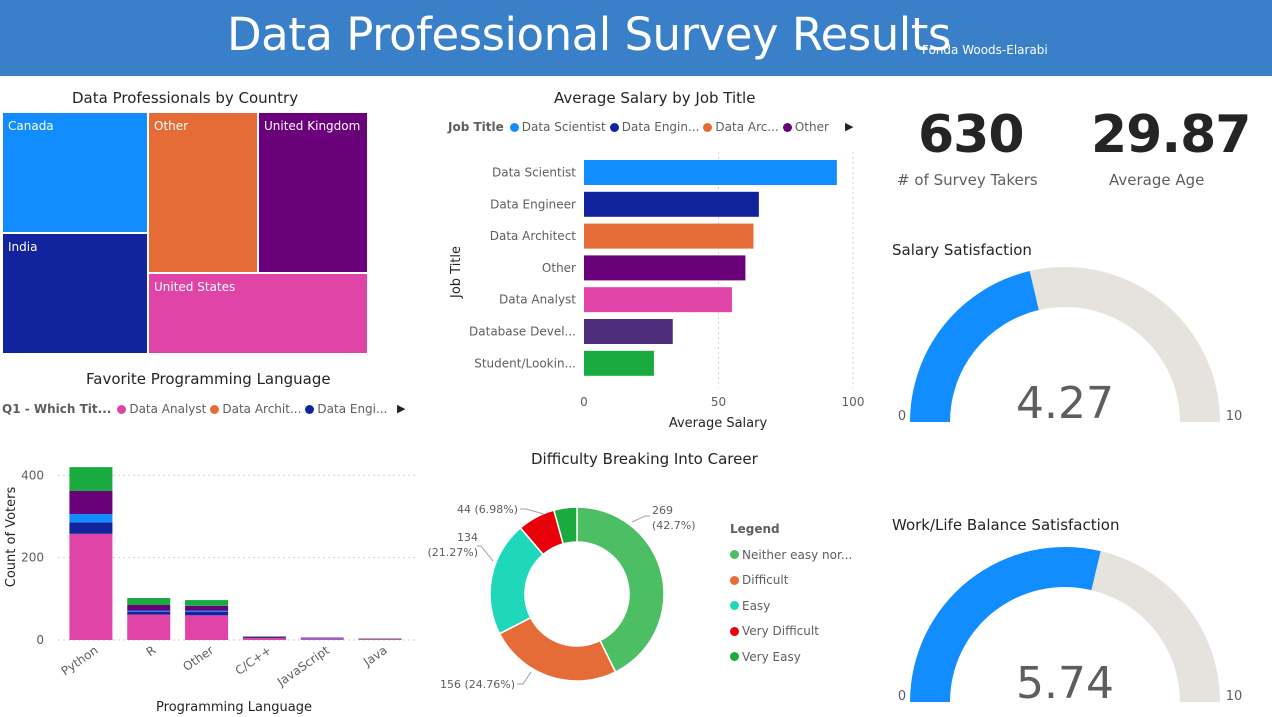 The image size is (1272, 717). I want to click on treemap-cell-india: India, so click(75, 293).